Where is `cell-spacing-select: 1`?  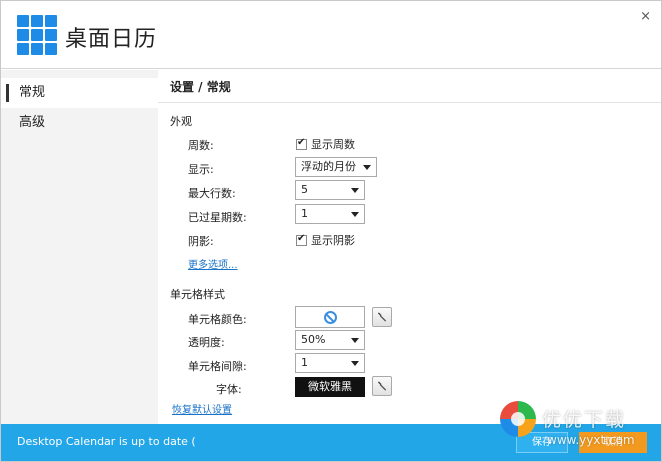
cell-spacing-select: 1 is located at coordinates (330, 363).